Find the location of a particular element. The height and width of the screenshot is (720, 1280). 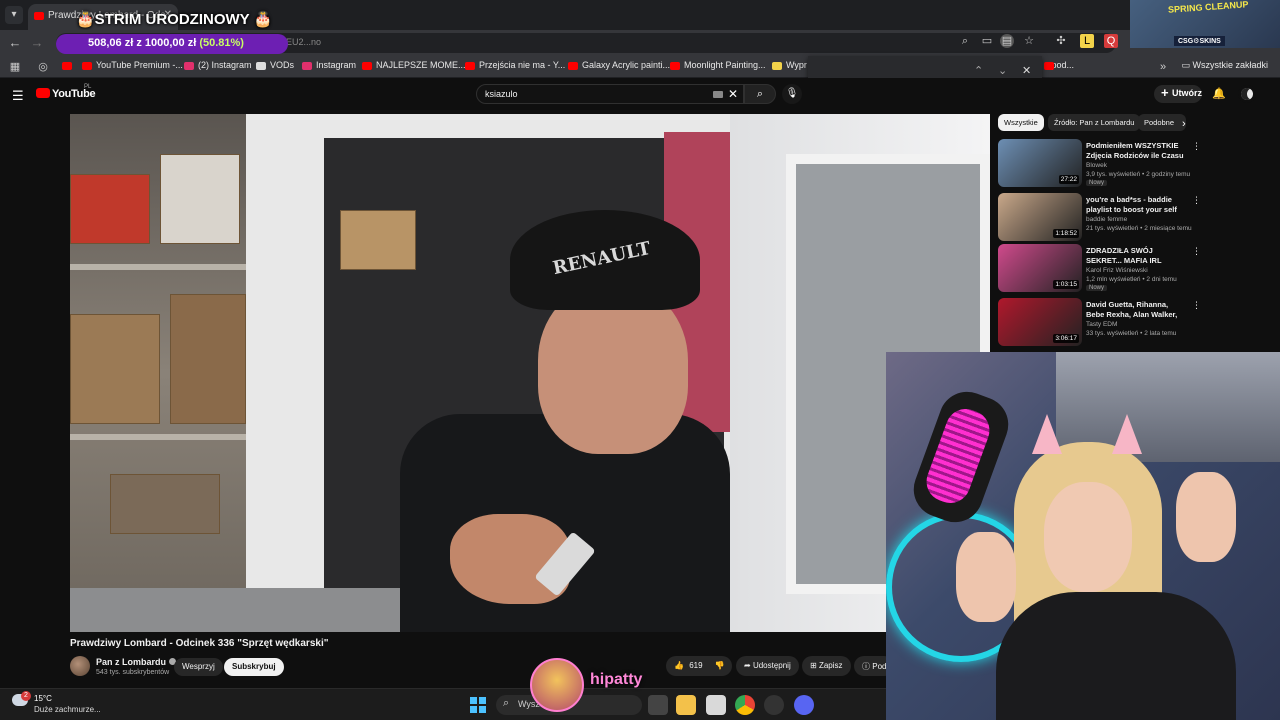

tab-search-button: ▾ is located at coordinates (14, 15).